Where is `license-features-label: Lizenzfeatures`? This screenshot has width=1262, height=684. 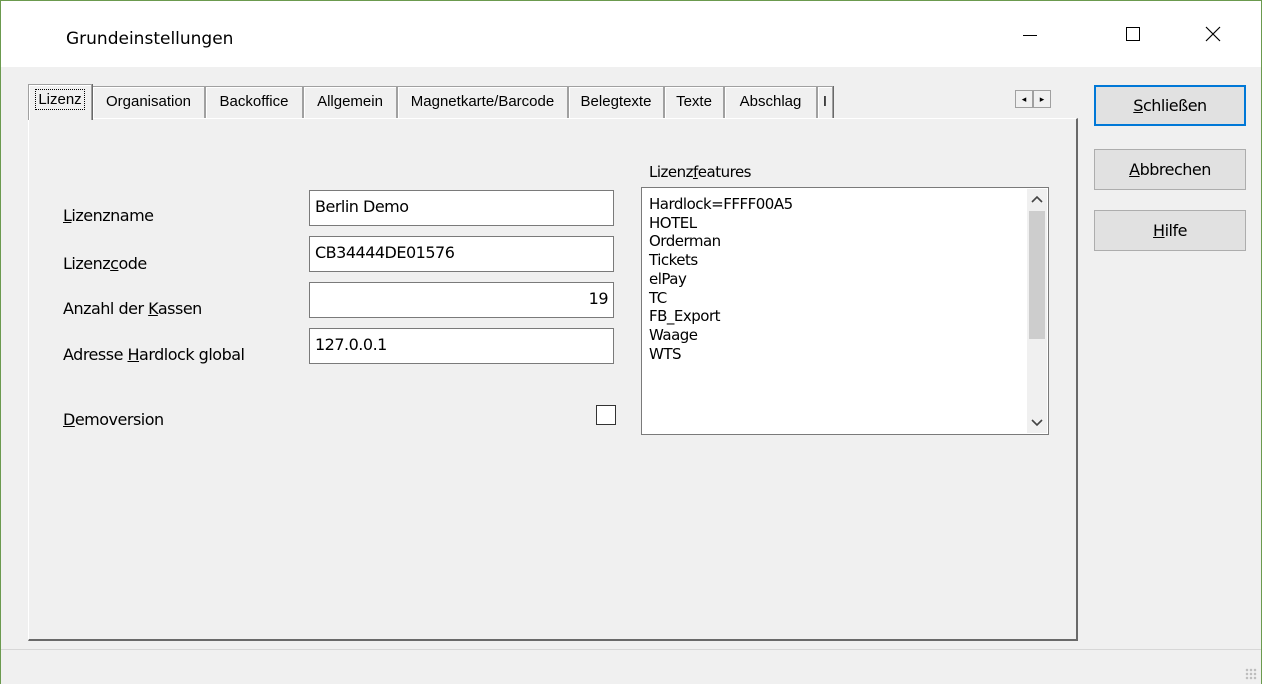 license-features-label: Lizenzfeatures is located at coordinates (700, 172).